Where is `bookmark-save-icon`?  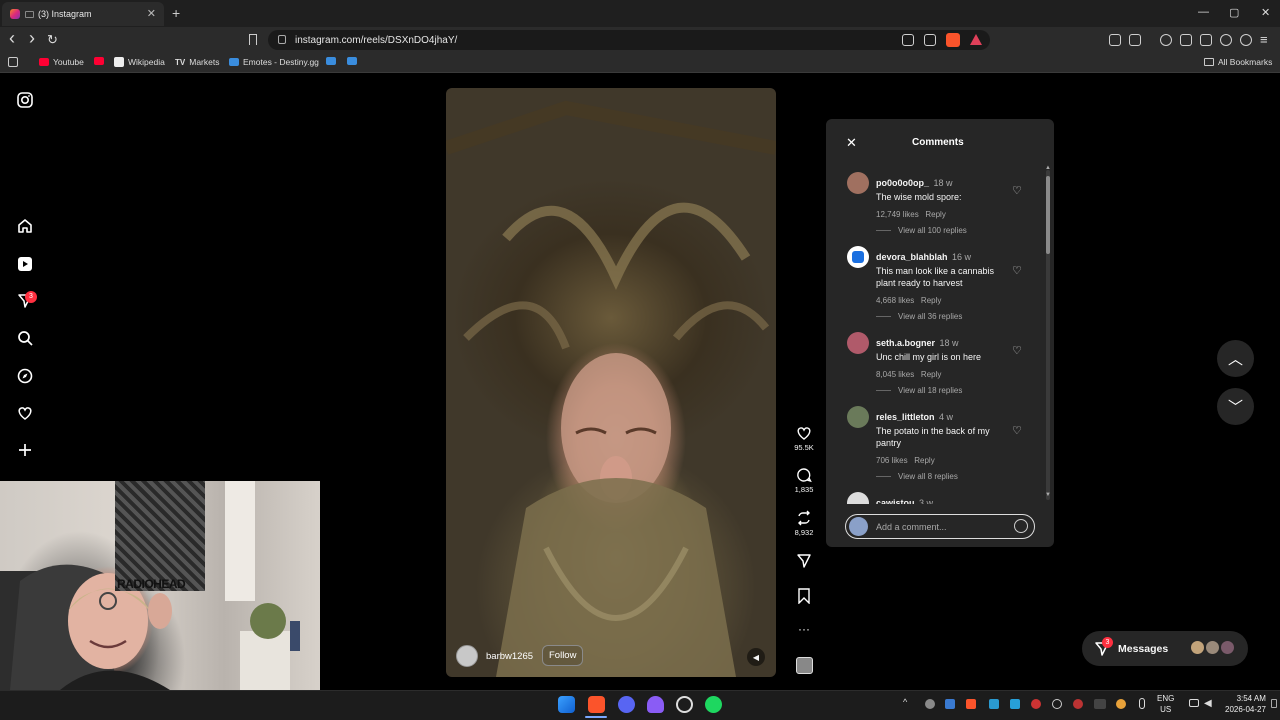
bookmark-save-icon is located at coordinates (804, 596).